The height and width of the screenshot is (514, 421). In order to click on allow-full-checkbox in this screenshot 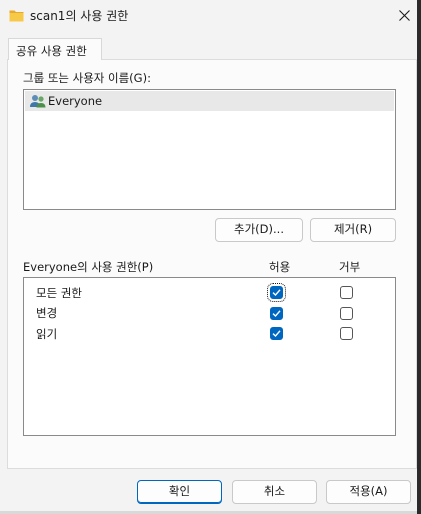, I will do `click(276, 292)`.